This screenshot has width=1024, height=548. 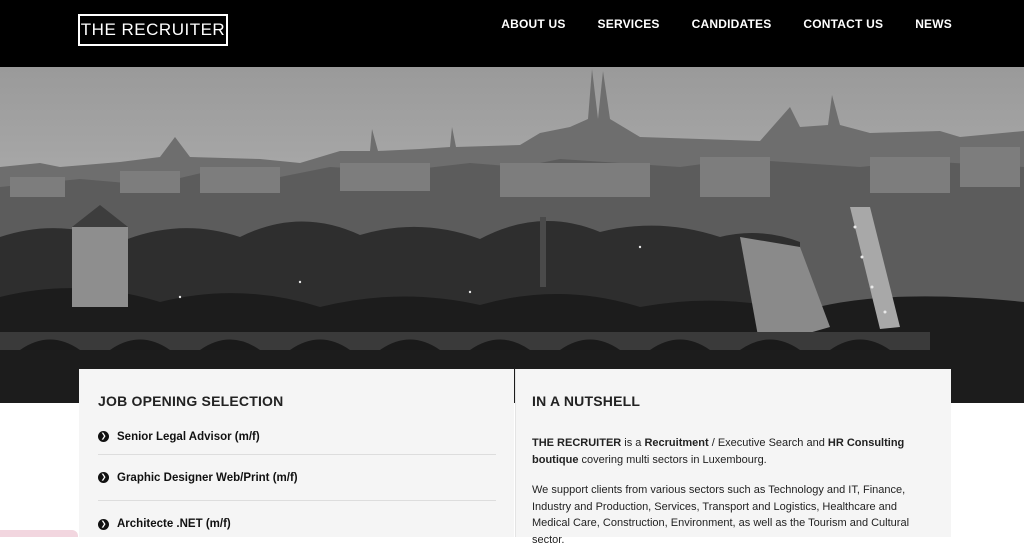 I want to click on job-title: Senior Legal Advisor (m/f), so click(x=188, y=436).